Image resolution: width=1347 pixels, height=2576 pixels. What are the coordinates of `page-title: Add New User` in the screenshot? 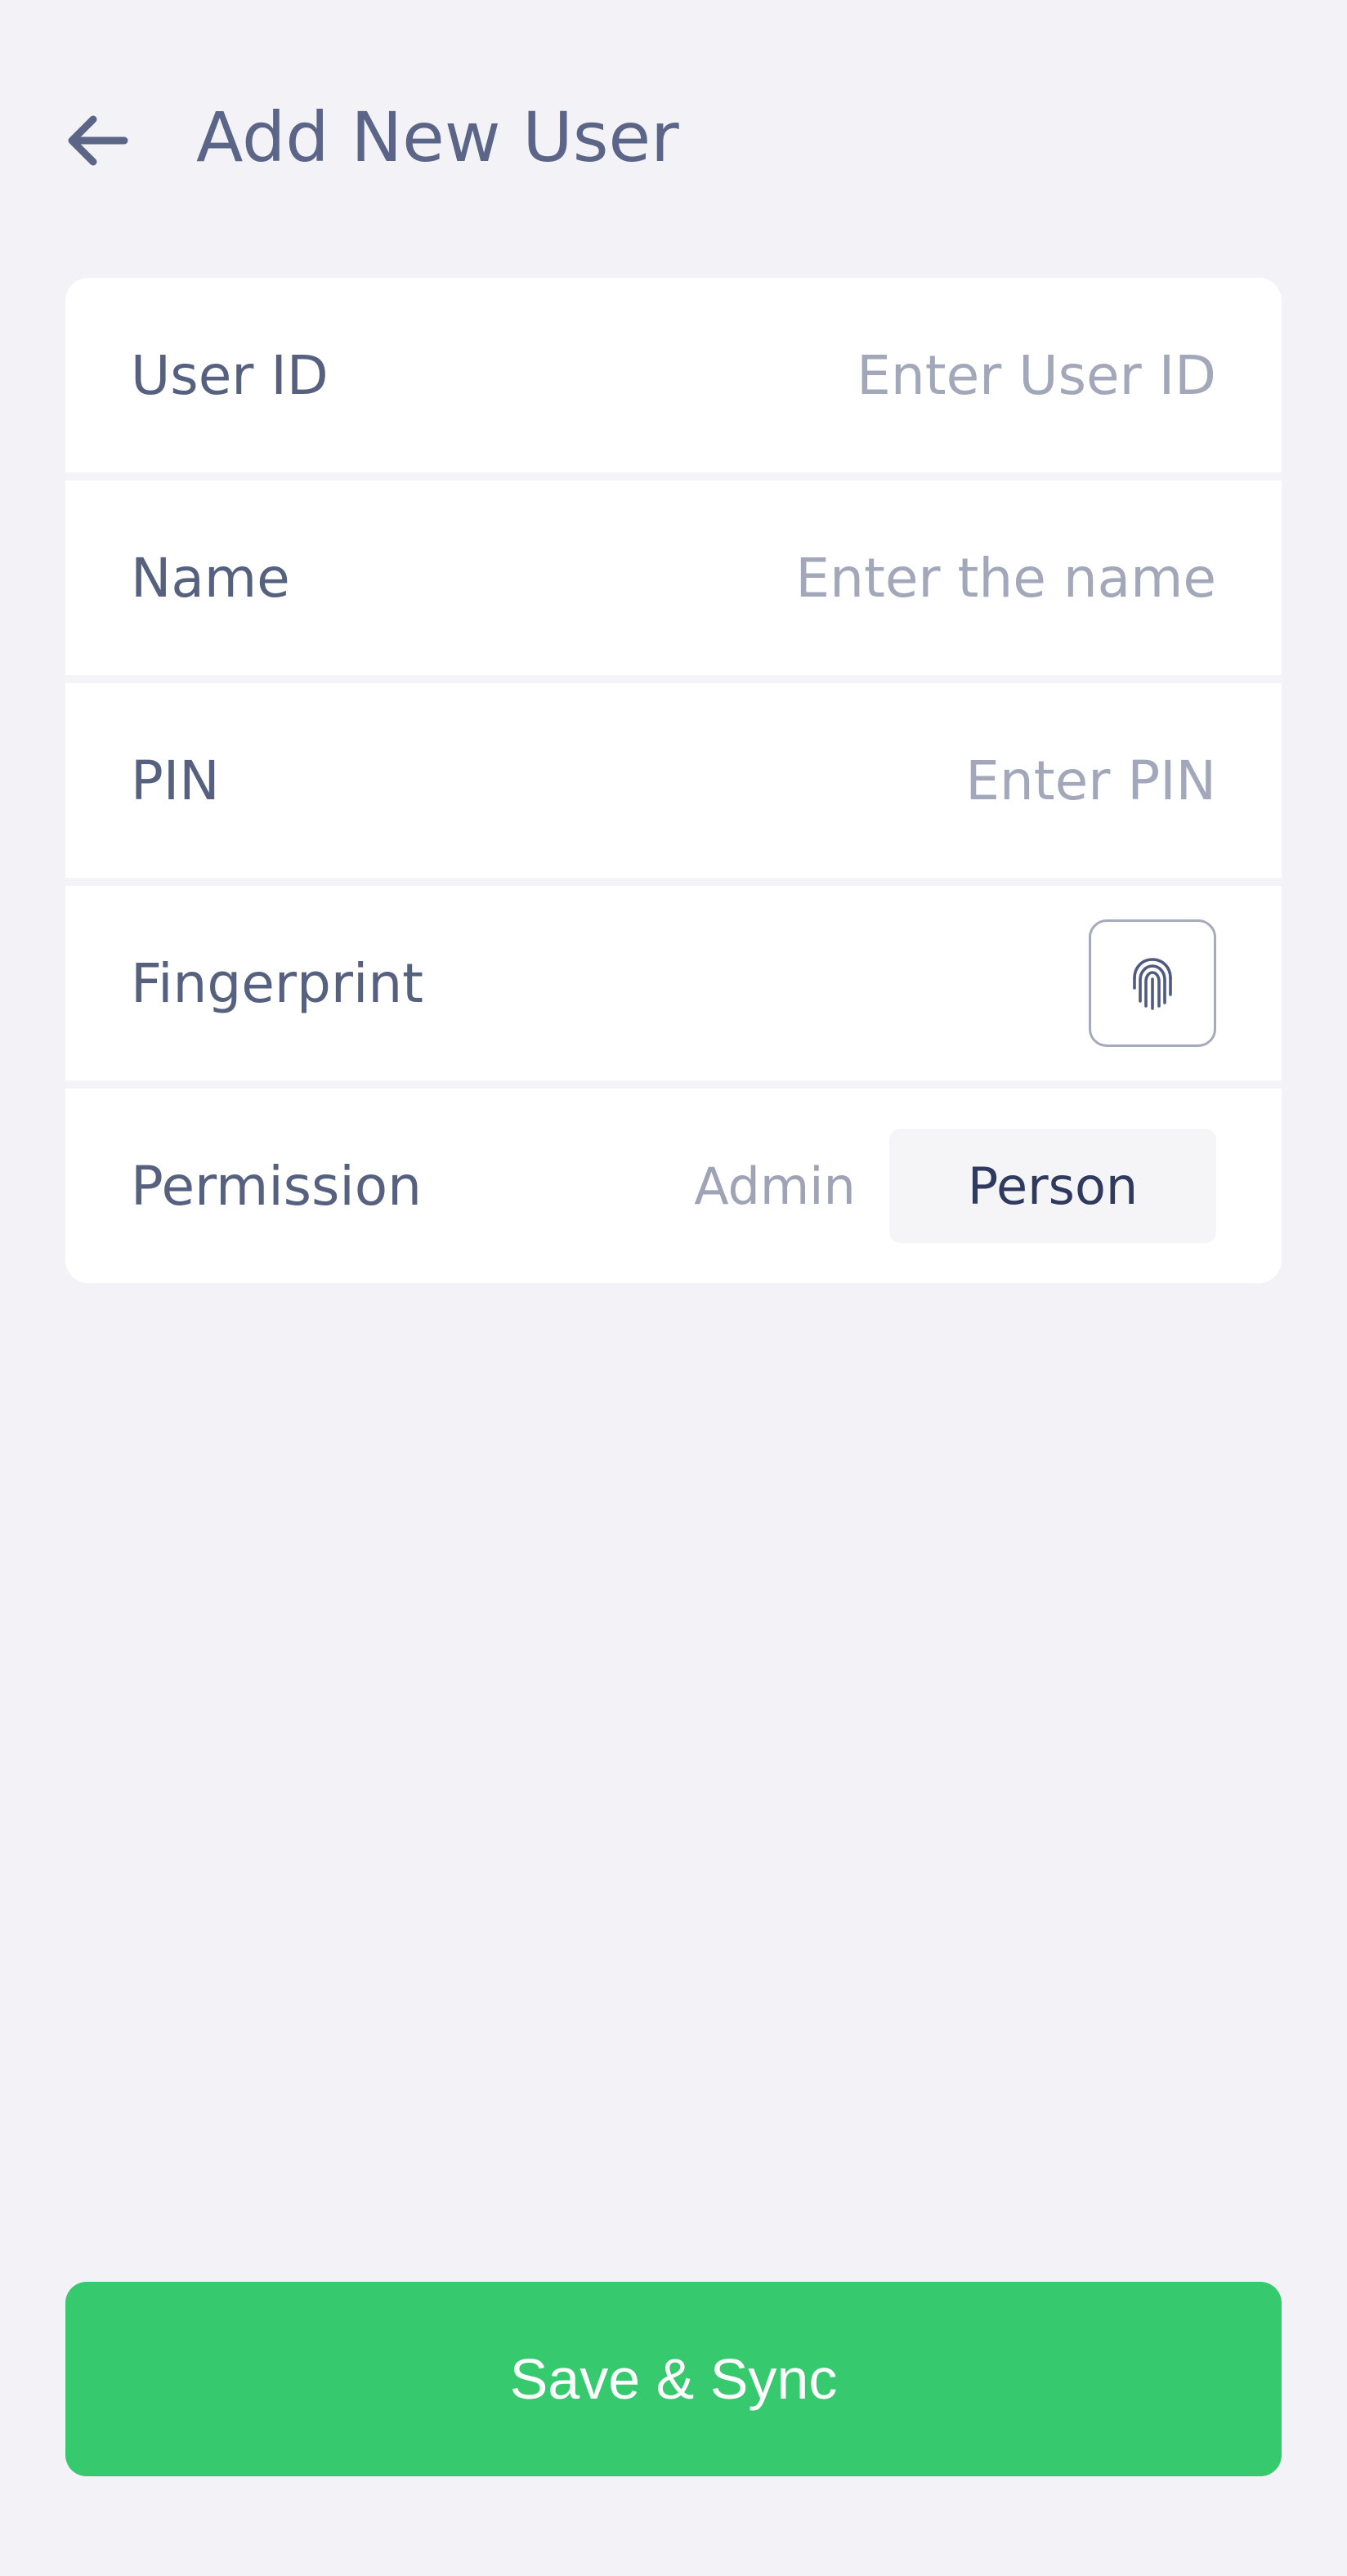 It's located at (437, 137).